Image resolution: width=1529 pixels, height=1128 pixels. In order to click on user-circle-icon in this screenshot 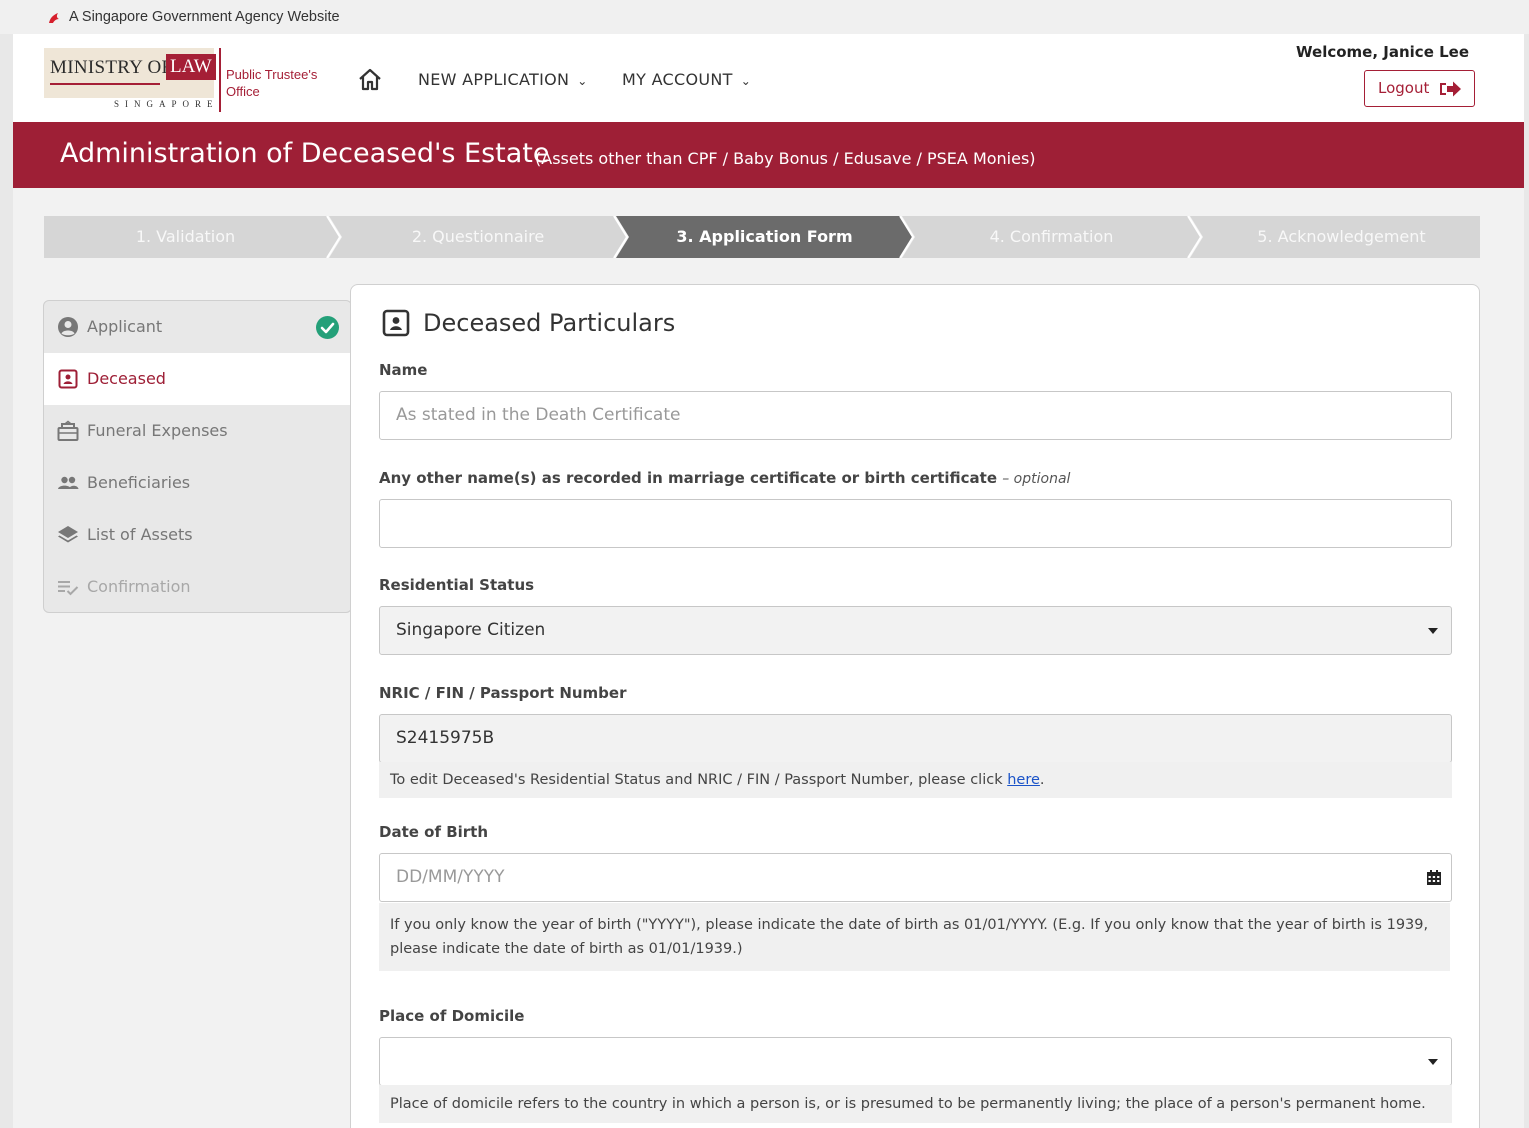, I will do `click(68, 327)`.